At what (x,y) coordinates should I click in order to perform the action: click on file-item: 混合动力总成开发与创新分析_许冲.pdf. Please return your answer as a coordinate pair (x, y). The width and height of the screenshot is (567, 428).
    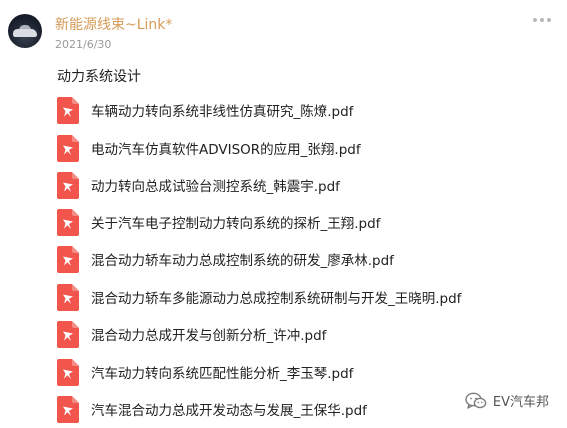
    Looking at the image, I should click on (191, 334).